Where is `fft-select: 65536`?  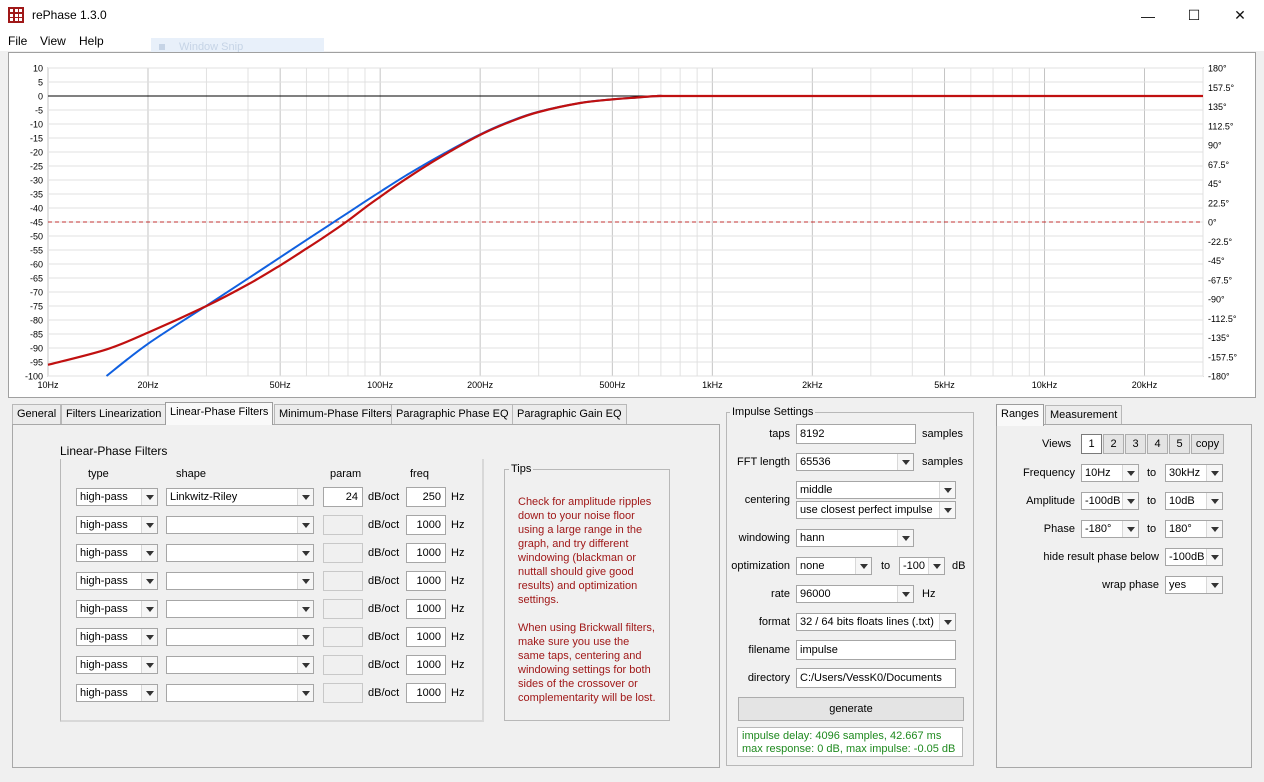
fft-select: 65536 is located at coordinates (855, 462).